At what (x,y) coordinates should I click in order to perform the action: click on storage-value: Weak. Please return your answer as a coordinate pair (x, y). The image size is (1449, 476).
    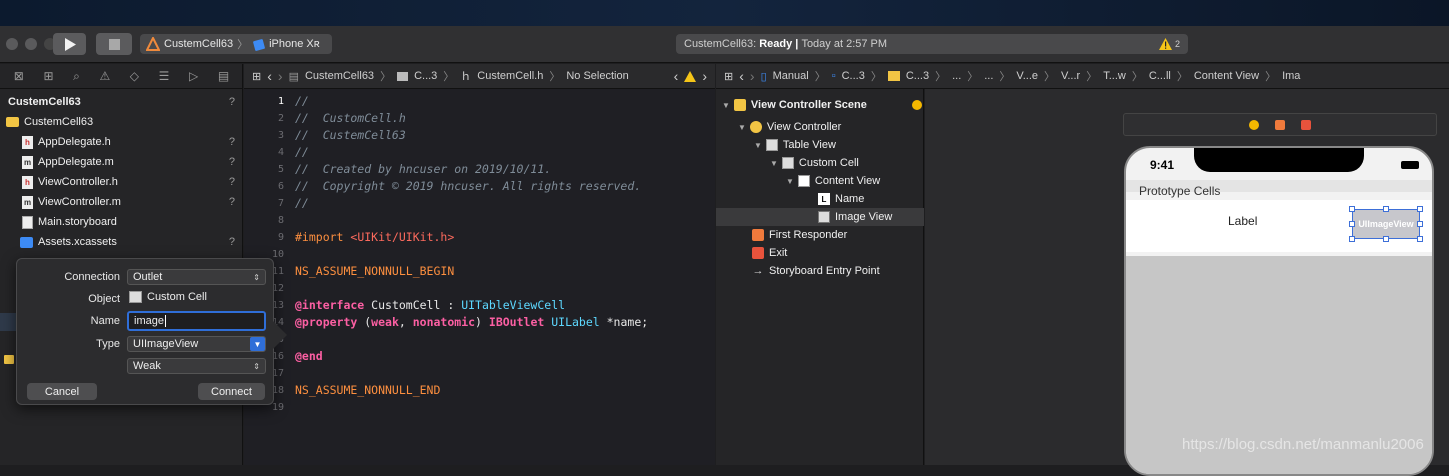
    Looking at the image, I should click on (147, 366).